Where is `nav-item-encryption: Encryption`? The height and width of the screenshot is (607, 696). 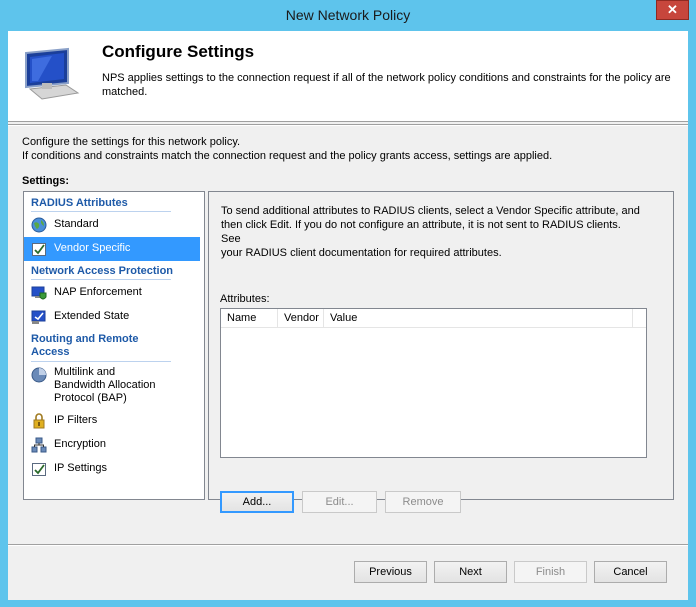 nav-item-encryption: Encryption is located at coordinates (112, 445).